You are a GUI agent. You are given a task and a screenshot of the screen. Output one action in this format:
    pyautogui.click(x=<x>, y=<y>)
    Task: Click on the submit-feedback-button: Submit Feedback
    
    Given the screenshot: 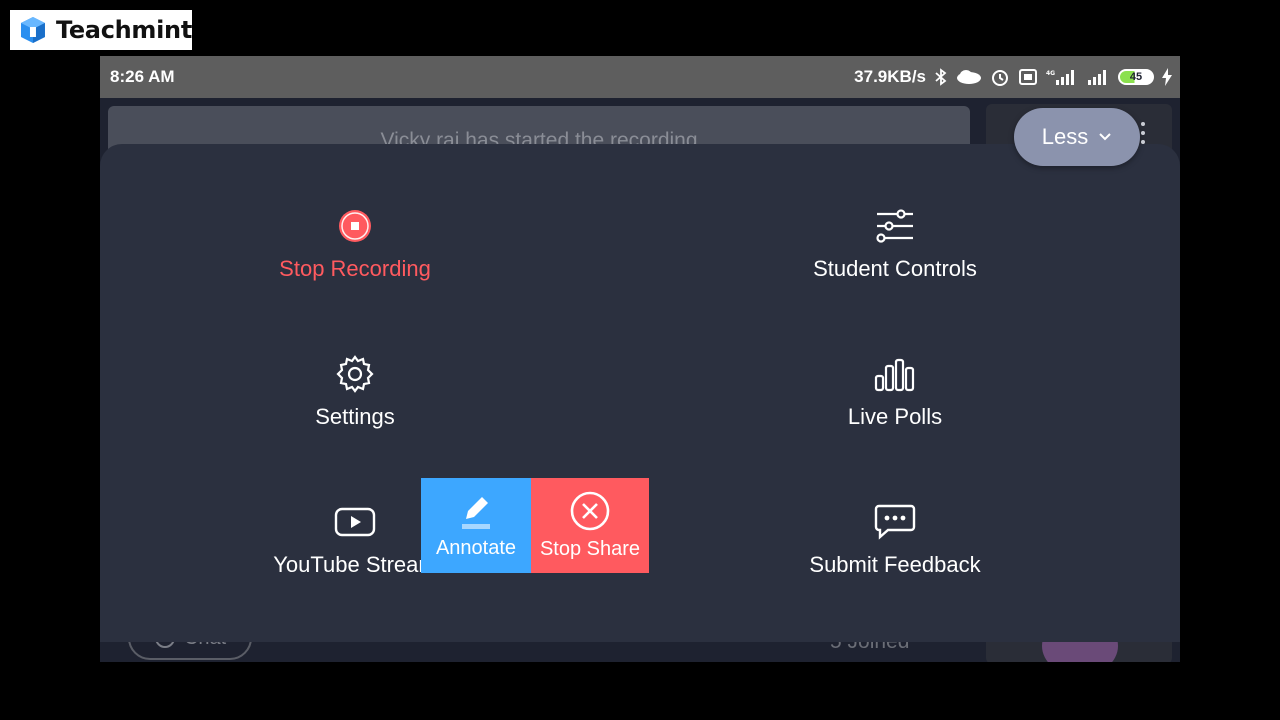 What is the action you would take?
    pyautogui.click(x=895, y=550)
    